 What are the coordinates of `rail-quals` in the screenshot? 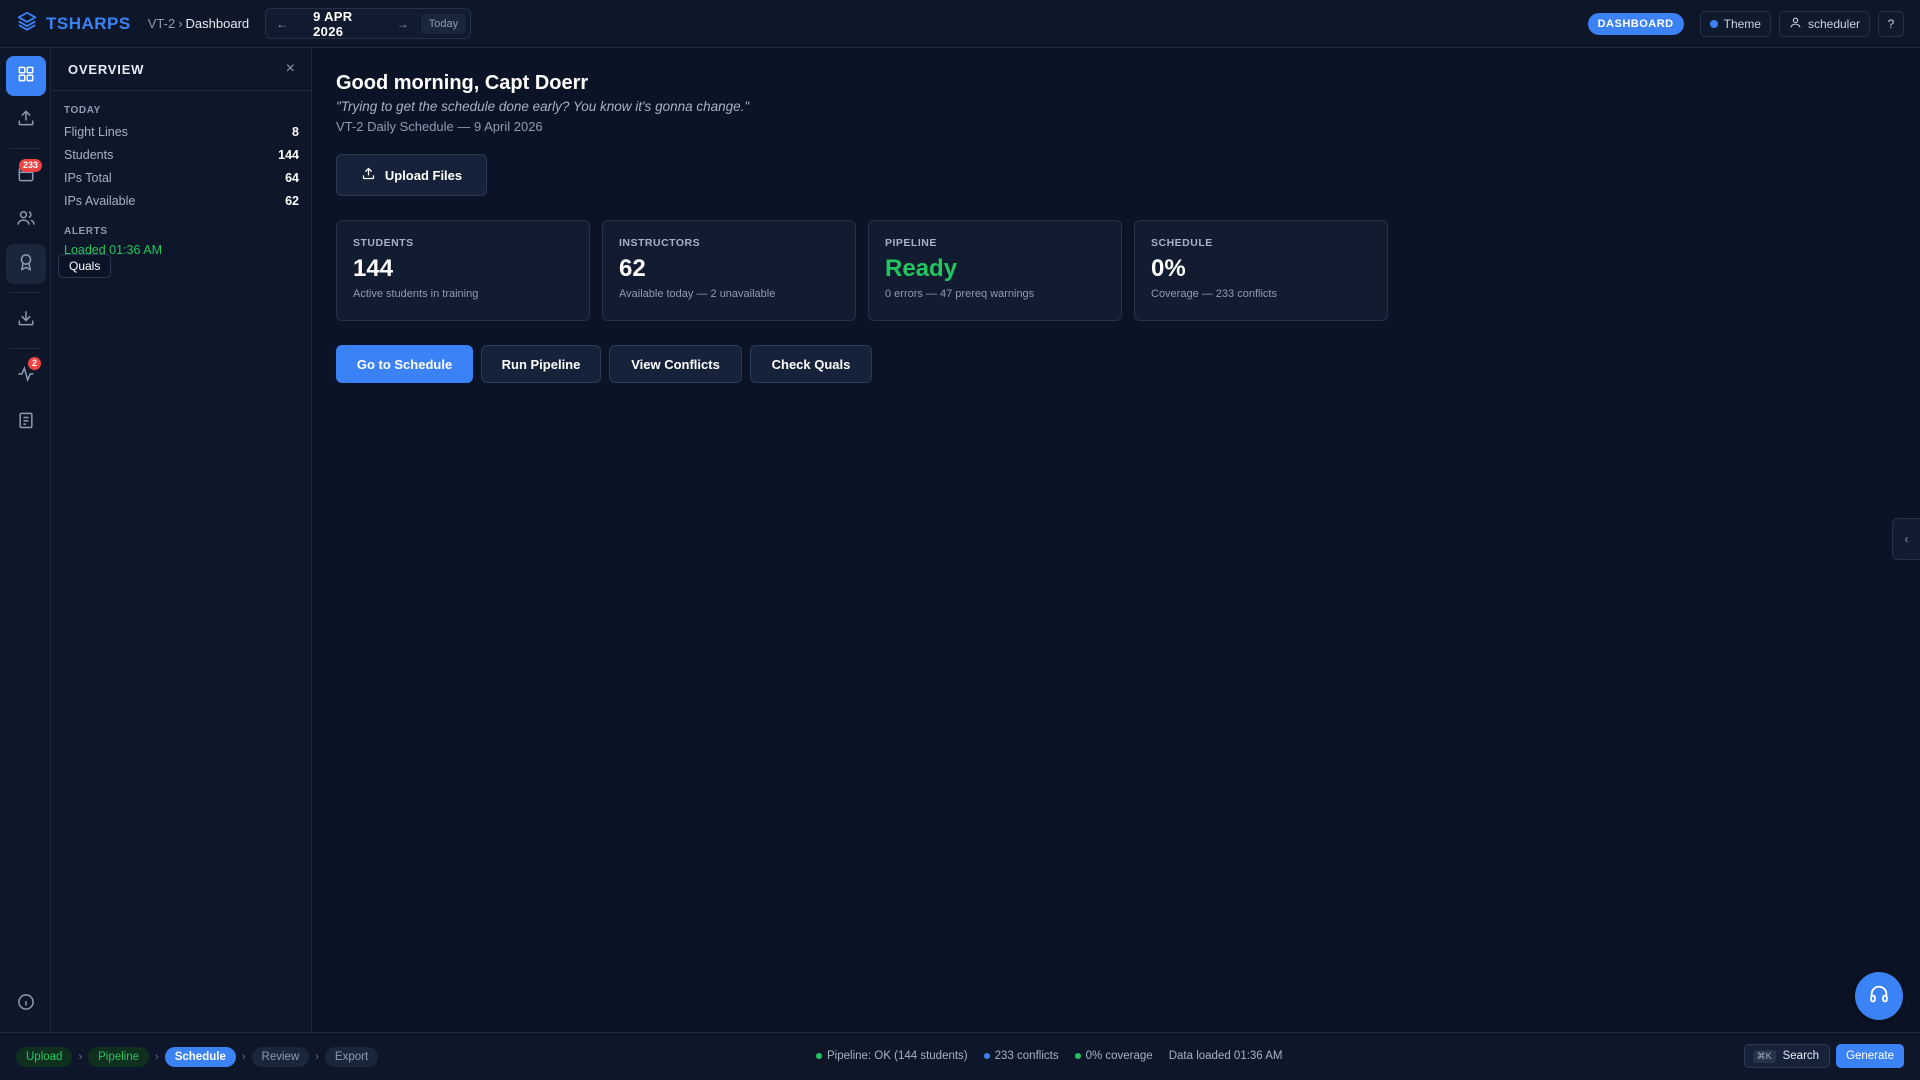 It's located at (26, 264).